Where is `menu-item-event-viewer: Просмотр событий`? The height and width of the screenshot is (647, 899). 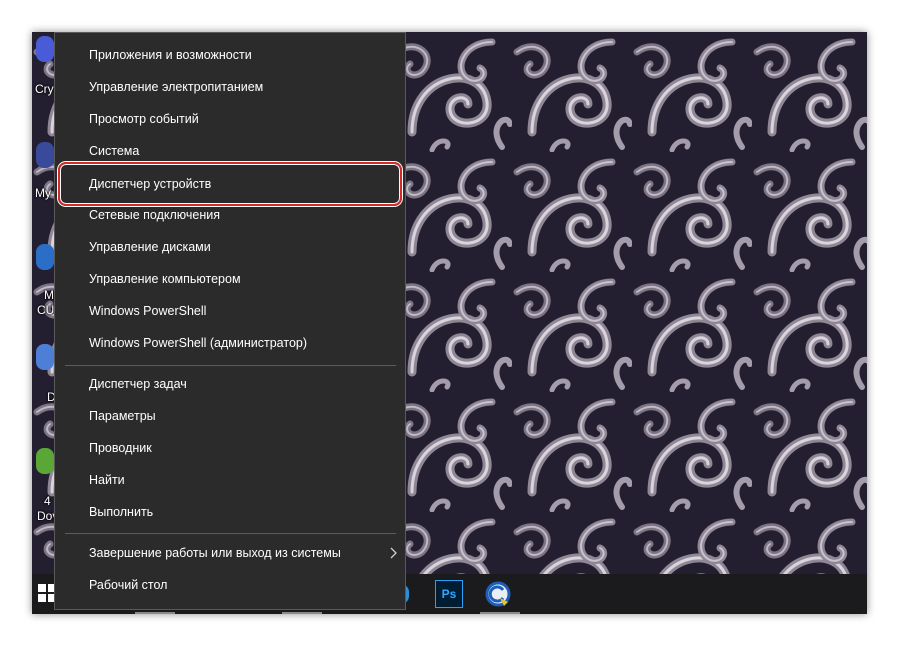
menu-item-event-viewer: Просмотр событий is located at coordinates (230, 119).